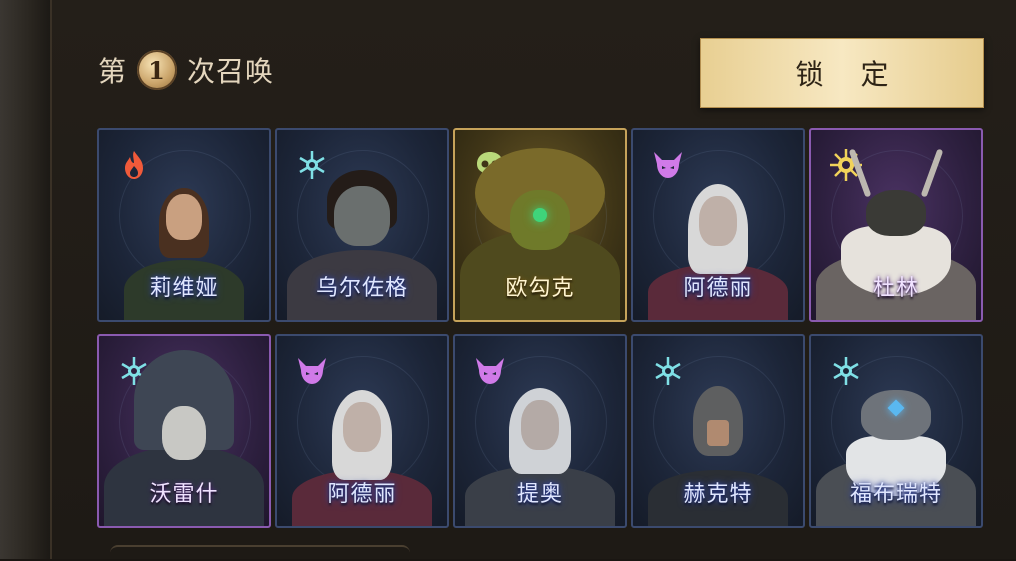  I want to click on hero-card: 提奥, so click(540, 431).